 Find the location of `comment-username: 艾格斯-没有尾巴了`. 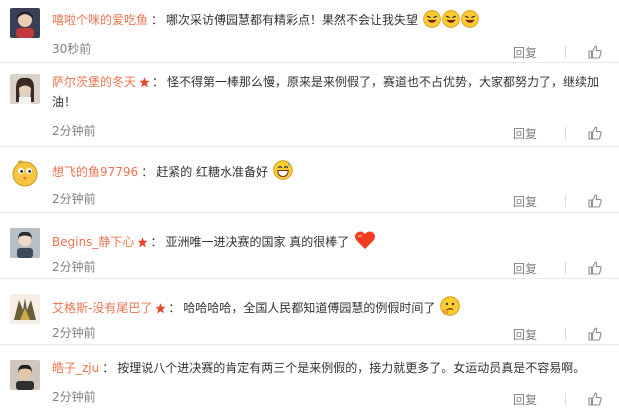

comment-username: 艾格斯-没有尾巴了 is located at coordinates (102, 308).